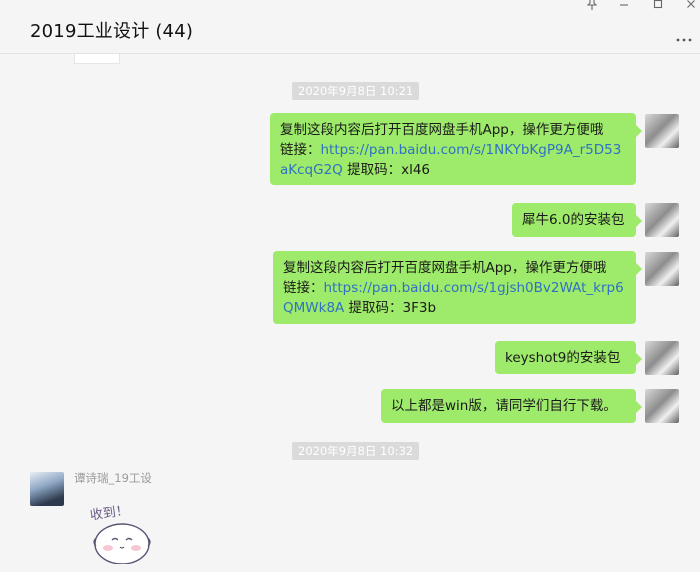  Describe the element at coordinates (356, 91) in the screenshot. I see `timestamp: 2020年9月8日 10:21` at that location.